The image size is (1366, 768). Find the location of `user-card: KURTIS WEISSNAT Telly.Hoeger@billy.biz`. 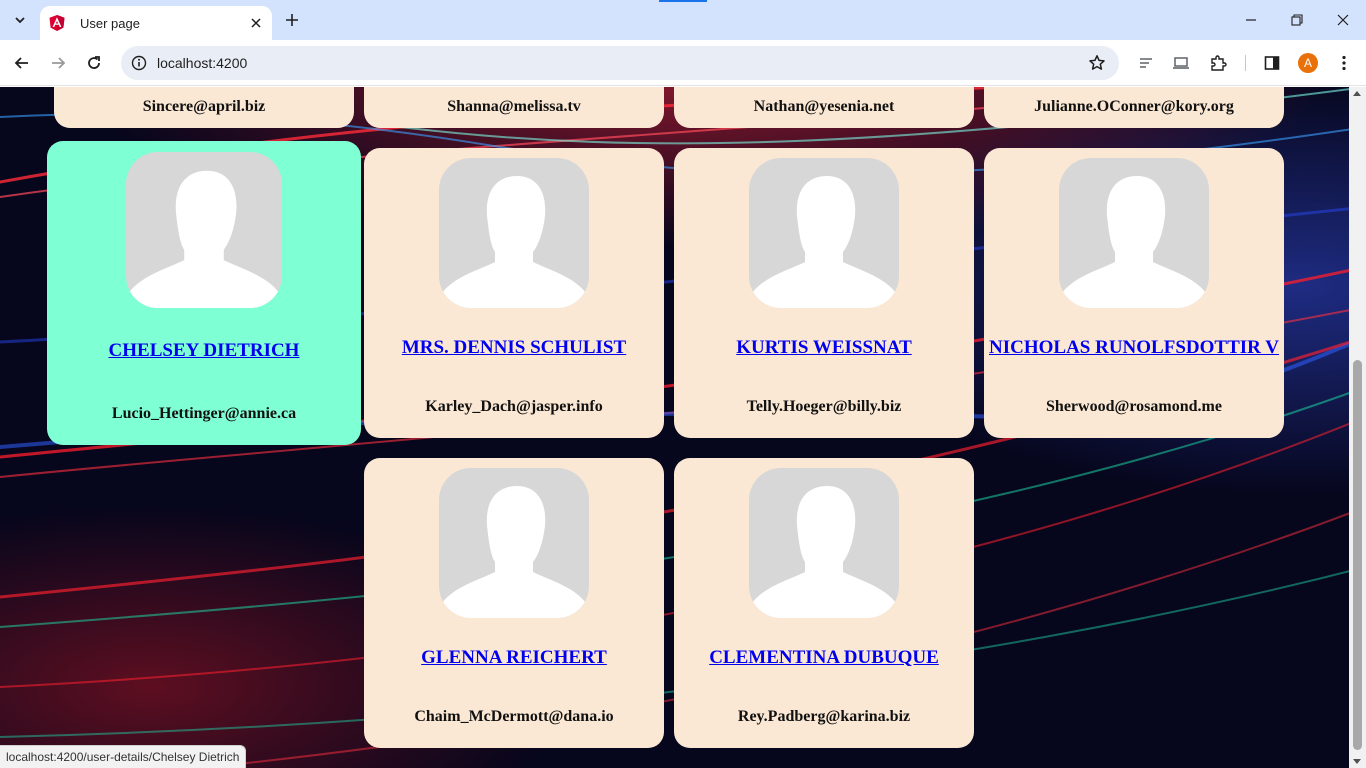

user-card: KURTIS WEISSNAT Telly.Hoeger@billy.biz is located at coordinates (824, 293).